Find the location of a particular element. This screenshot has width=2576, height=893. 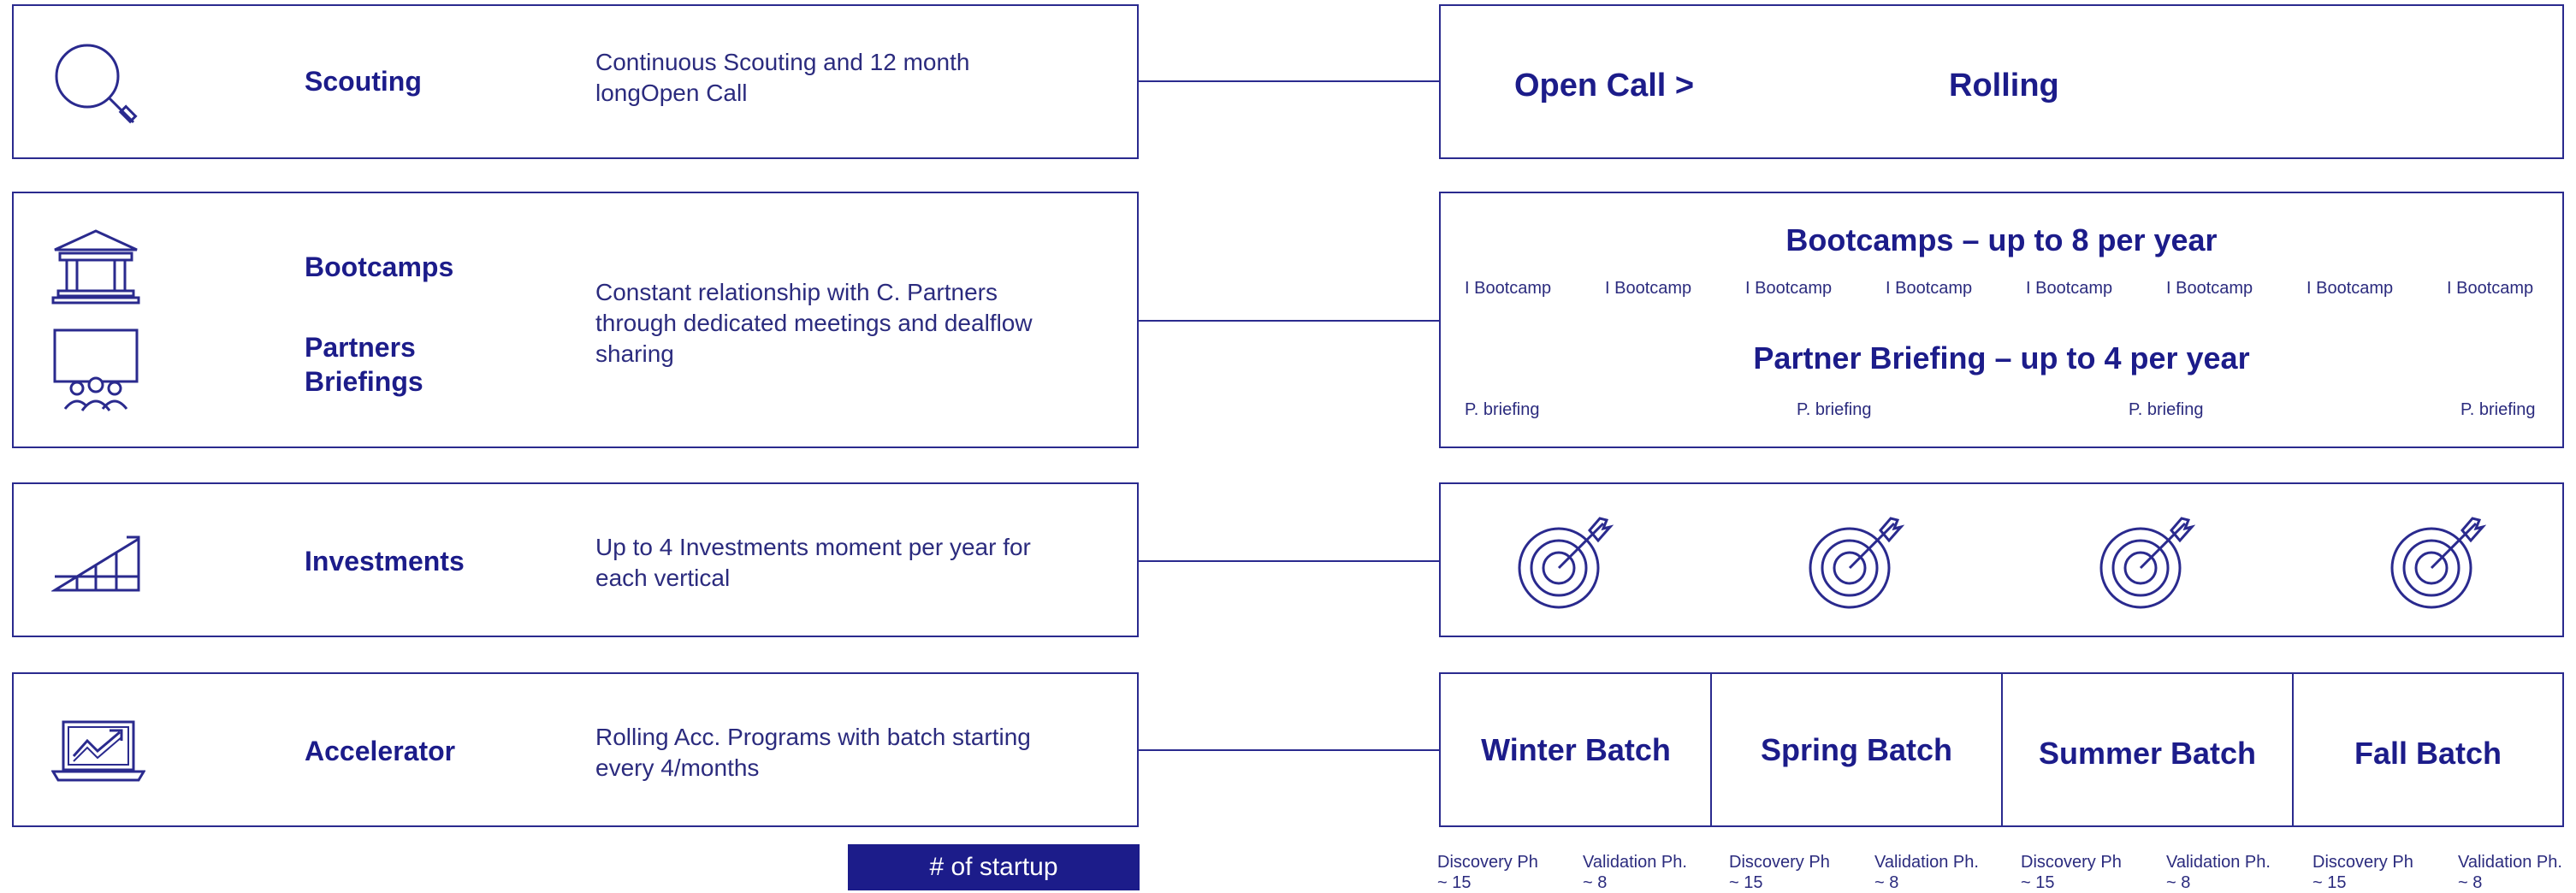

accelerator-title: Accelerator is located at coordinates (380, 751).